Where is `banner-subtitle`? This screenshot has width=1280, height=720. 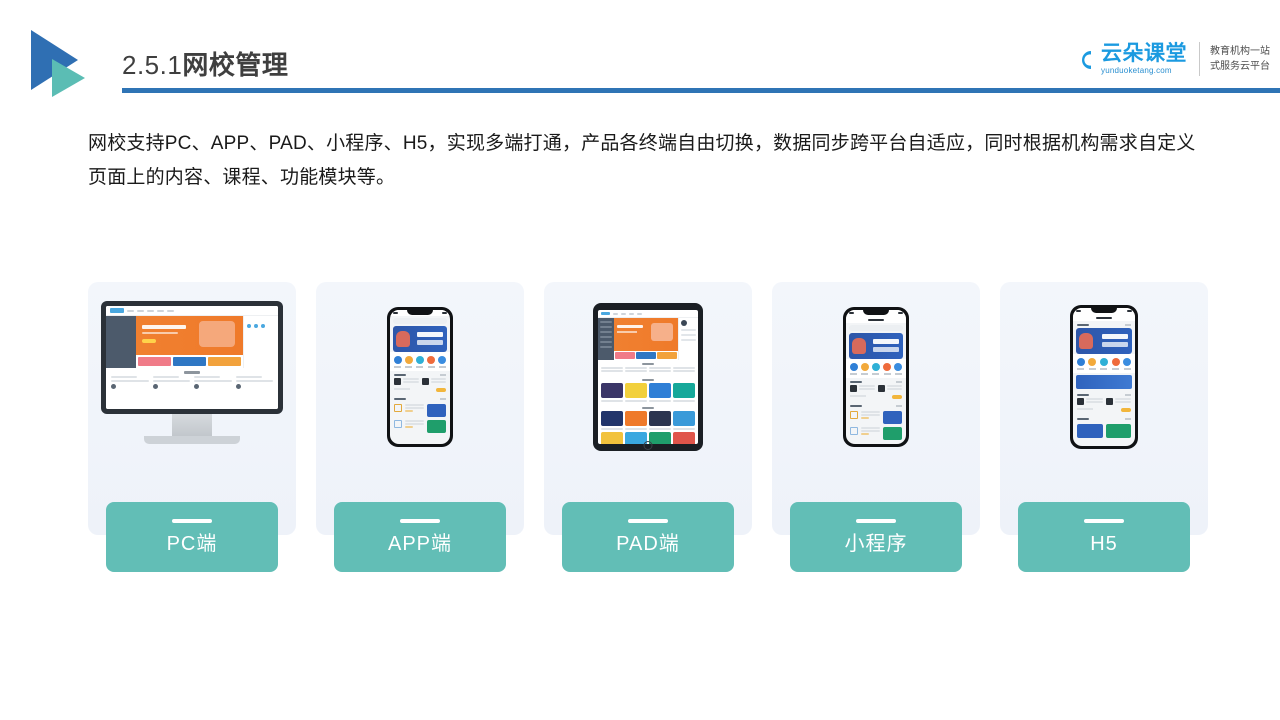 banner-subtitle is located at coordinates (886, 349).